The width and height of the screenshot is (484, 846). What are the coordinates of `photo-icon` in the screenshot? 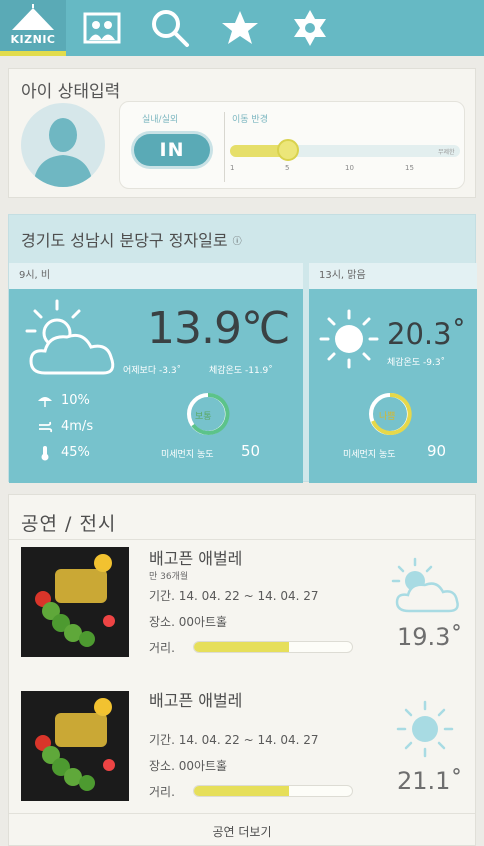 It's located at (102, 28).